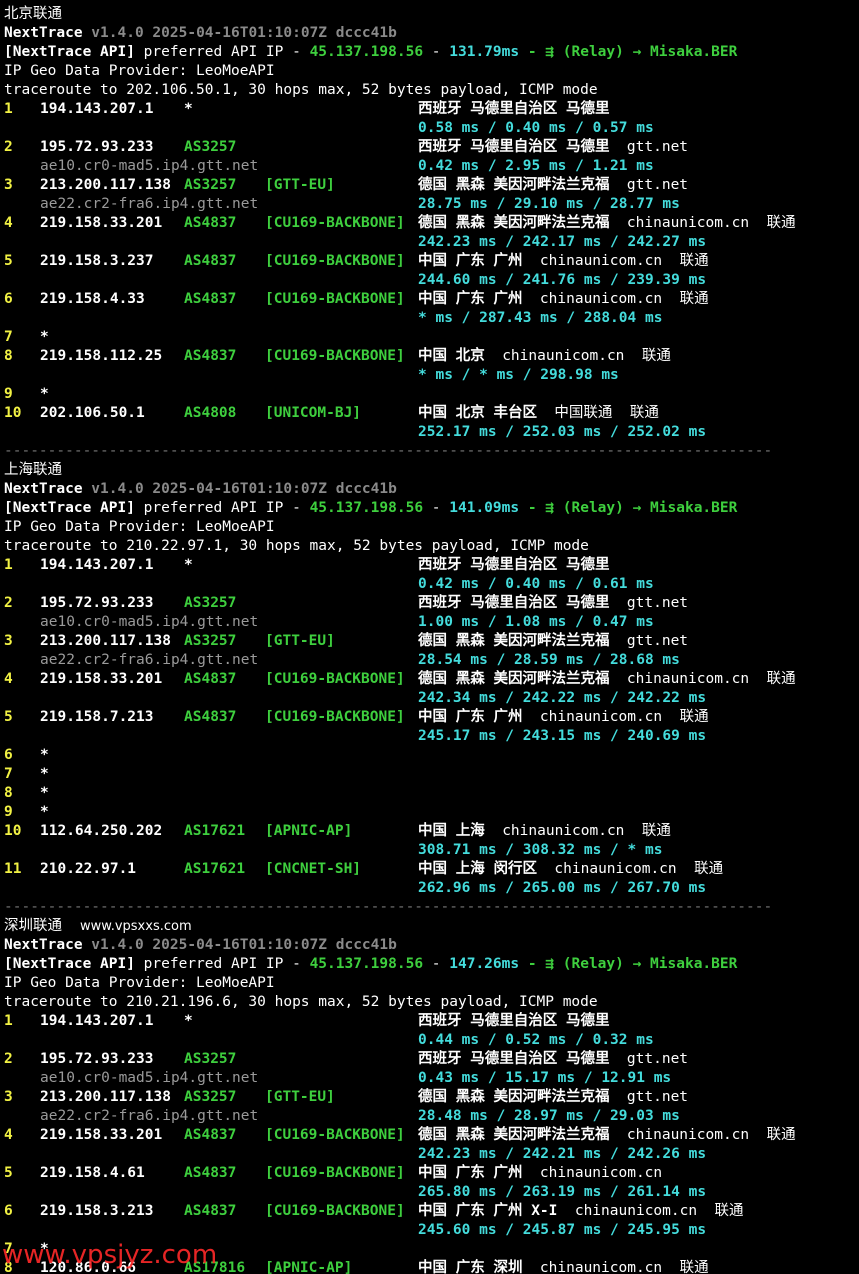 This screenshot has width=859, height=1274. Describe the element at coordinates (8, 755) in the screenshot. I see `hop-number: 6` at that location.